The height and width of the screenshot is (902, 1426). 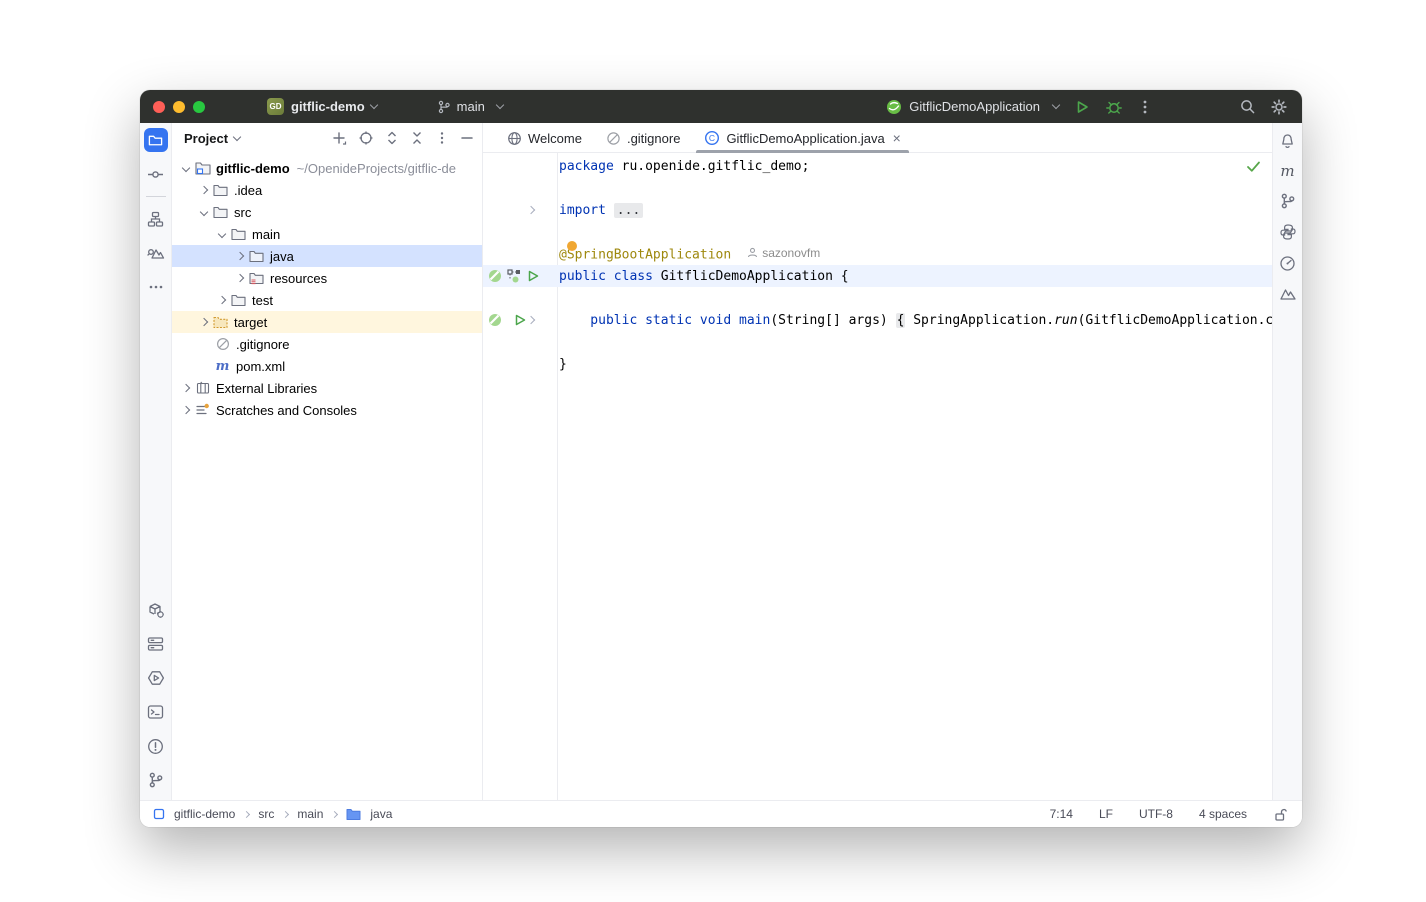 What do you see at coordinates (1061, 814) in the screenshot?
I see `caret-position-widget: 7:14` at bounding box center [1061, 814].